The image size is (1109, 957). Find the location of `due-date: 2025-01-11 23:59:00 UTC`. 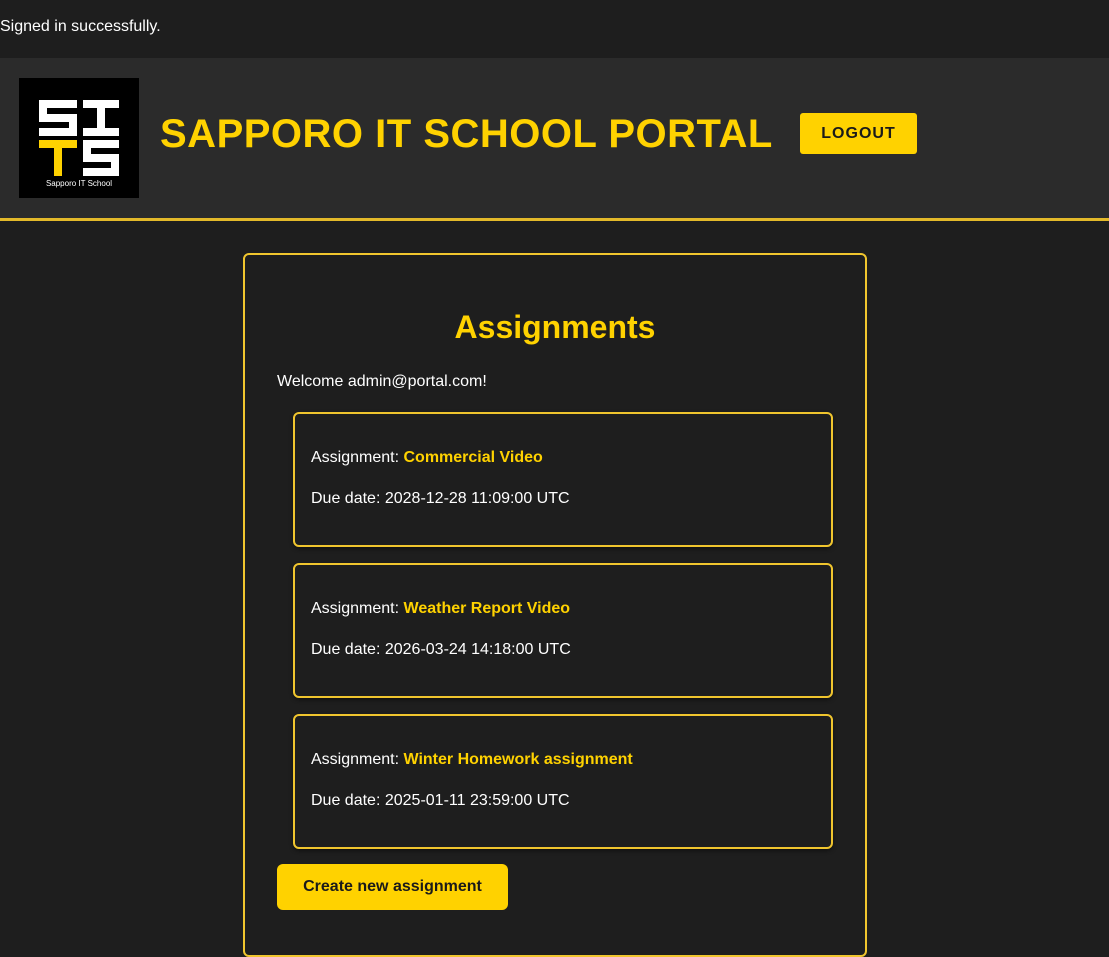

due-date: 2025-01-11 23:59:00 UTC is located at coordinates (477, 800).